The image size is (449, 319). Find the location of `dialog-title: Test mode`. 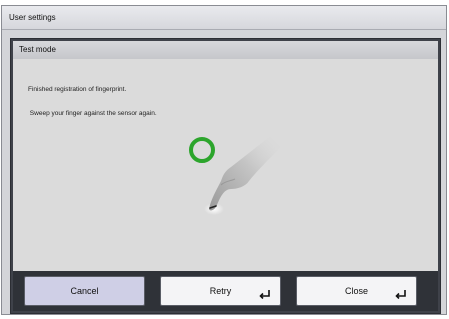

dialog-title: Test mode is located at coordinates (225, 50).